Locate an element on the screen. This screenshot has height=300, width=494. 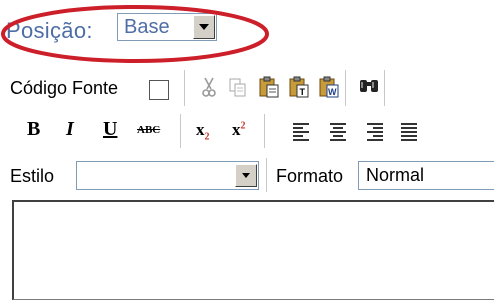
source-code-checkbox is located at coordinates (159, 90).